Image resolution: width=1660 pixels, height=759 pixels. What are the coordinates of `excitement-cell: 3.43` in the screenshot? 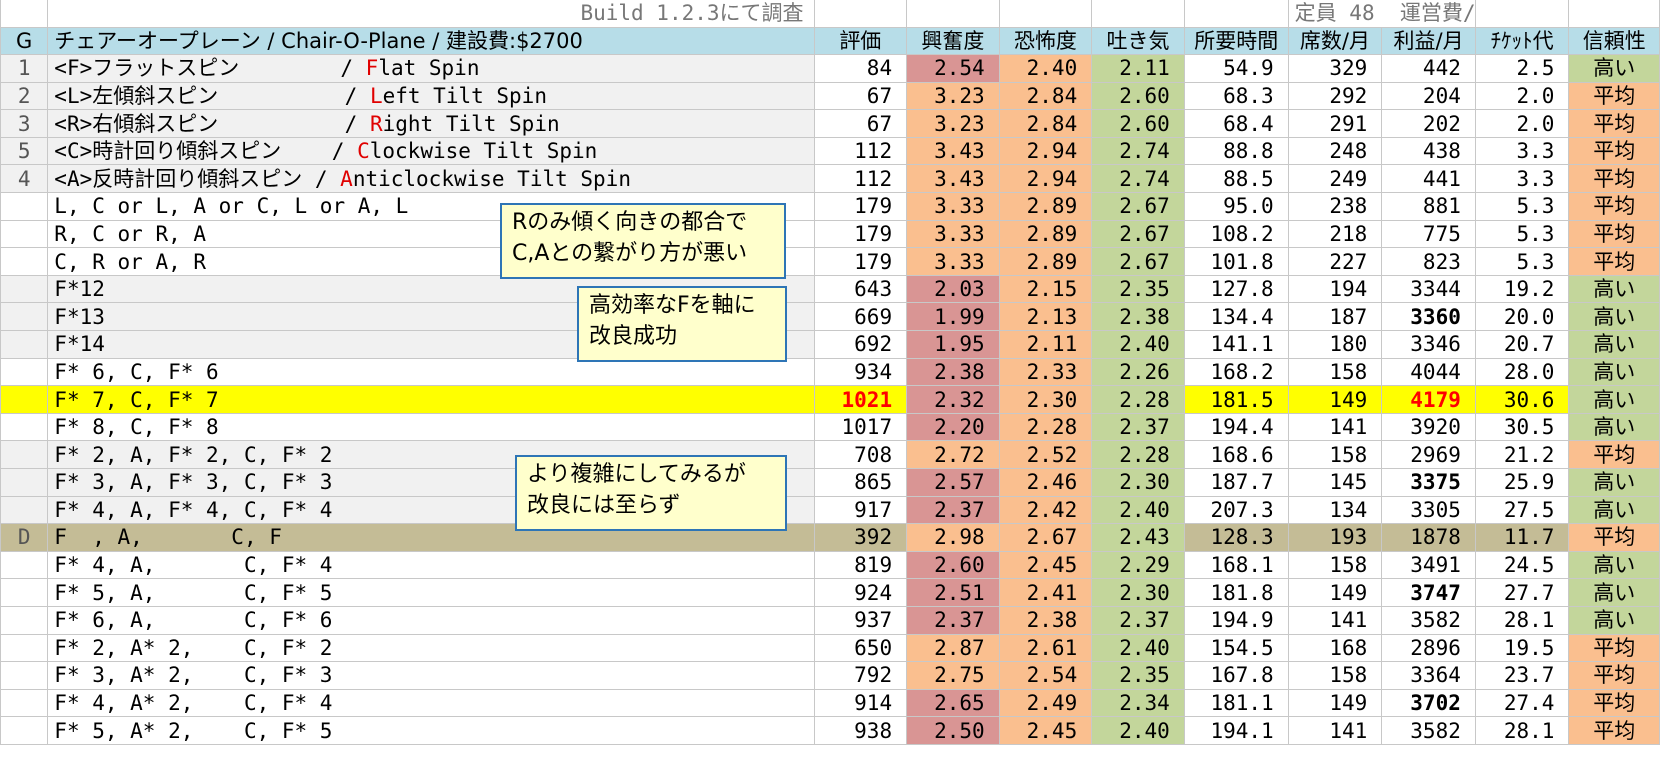 It's located at (953, 179).